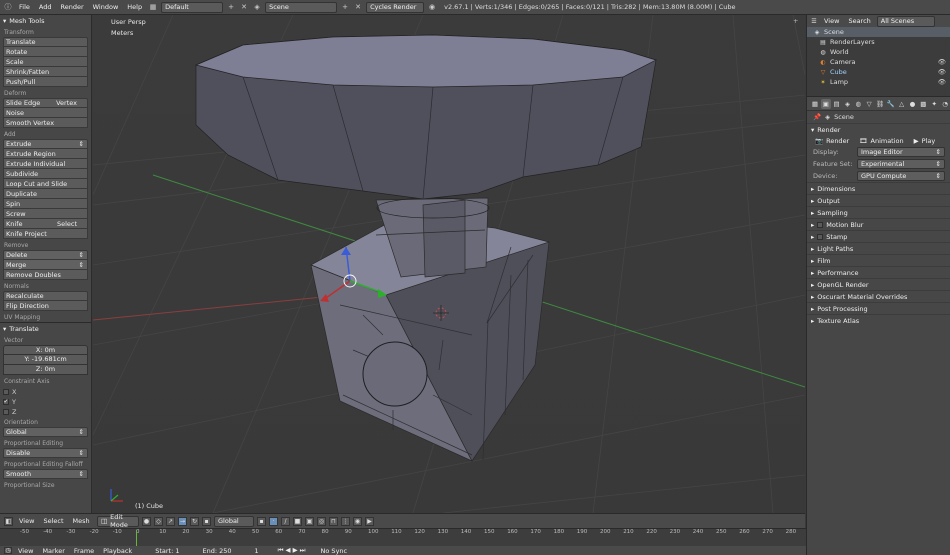  What do you see at coordinates (45, 174) in the screenshot?
I see `subdivide-button: Subdivide` at bounding box center [45, 174].